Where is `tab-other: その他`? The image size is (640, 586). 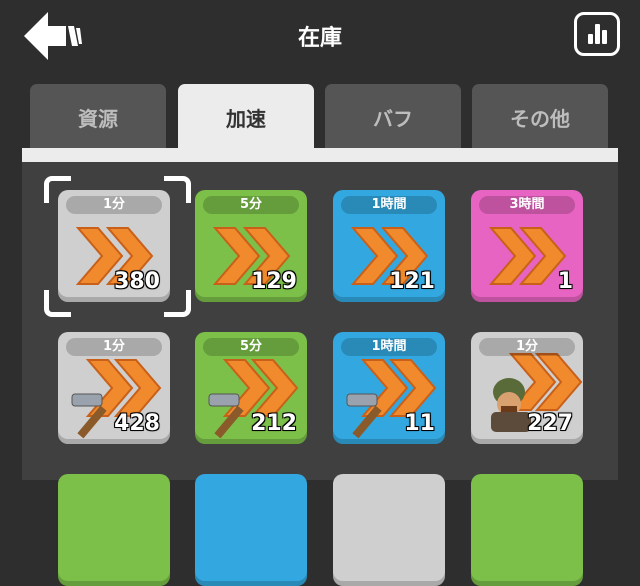 tab-other: その他 is located at coordinates (540, 117).